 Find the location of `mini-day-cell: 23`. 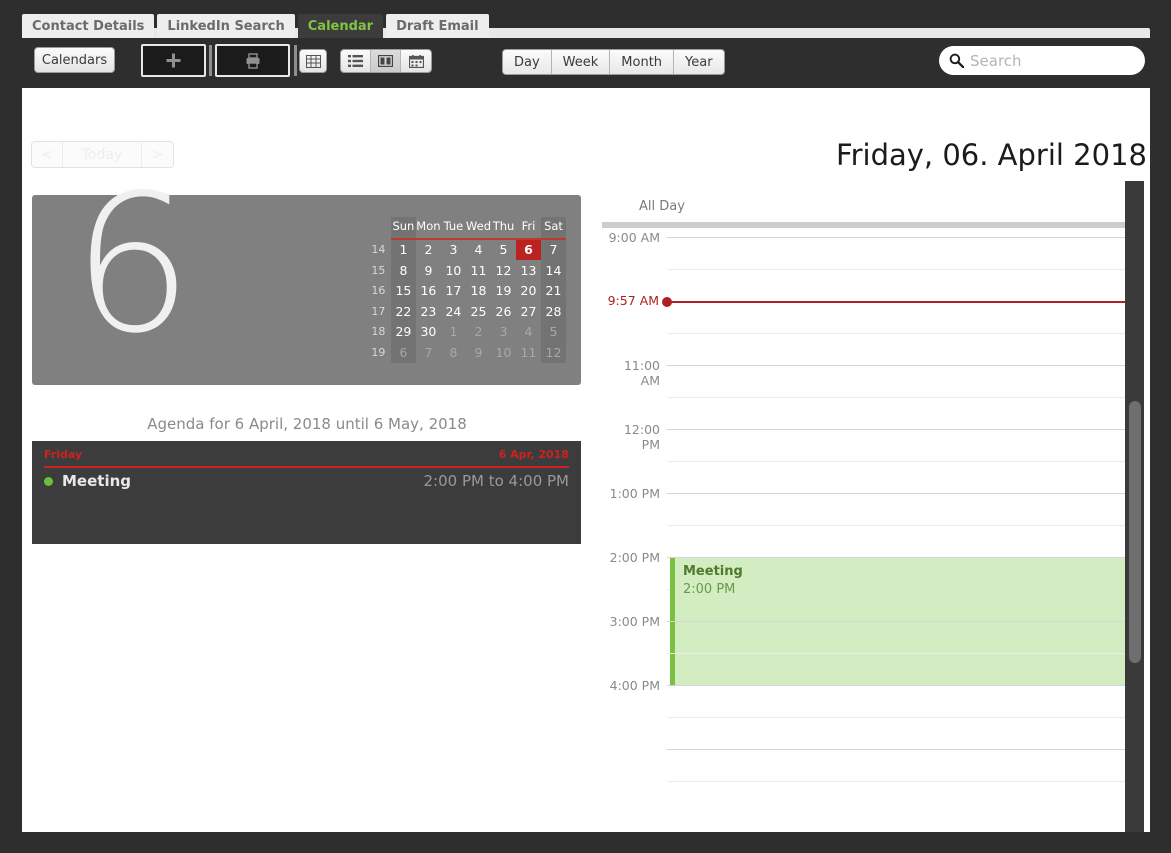

mini-day-cell: 23 is located at coordinates (428, 311).